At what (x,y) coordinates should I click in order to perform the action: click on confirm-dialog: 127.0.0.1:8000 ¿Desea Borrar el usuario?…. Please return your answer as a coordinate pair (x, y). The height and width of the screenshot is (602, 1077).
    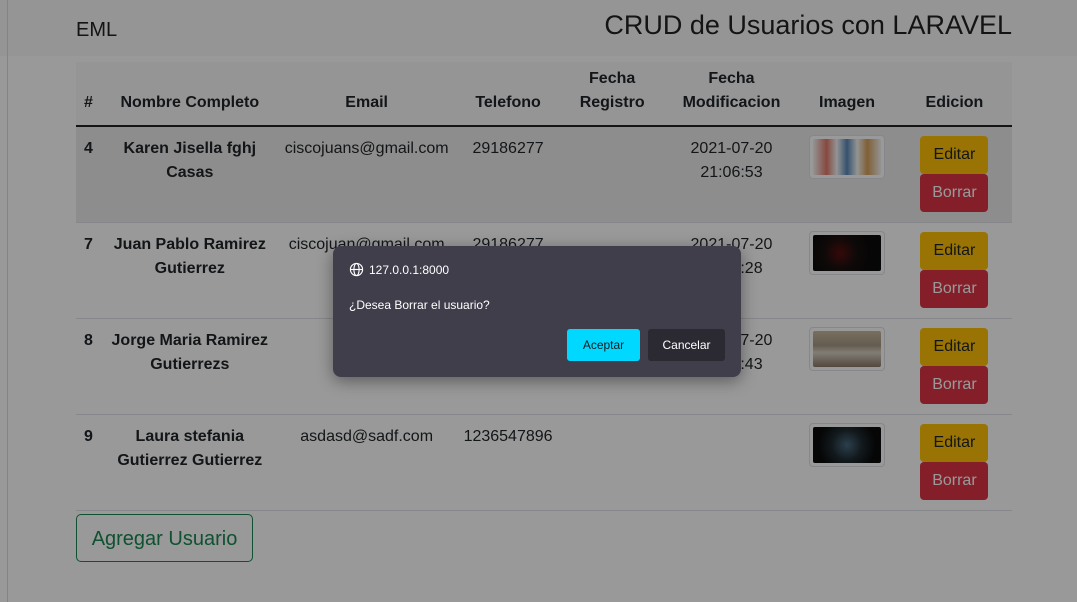
    Looking at the image, I should click on (537, 311).